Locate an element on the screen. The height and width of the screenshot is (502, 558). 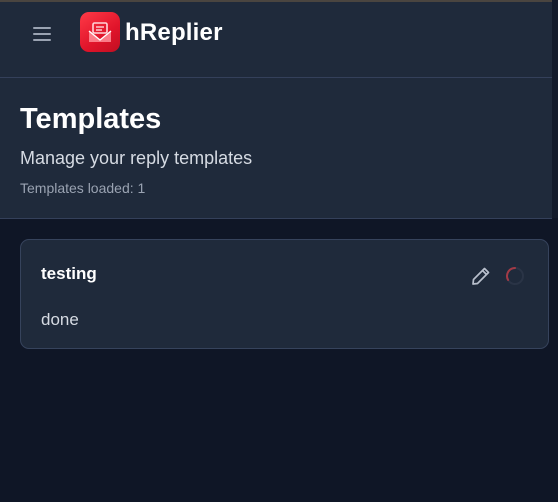
window-right-edge is located at coordinates (555, 109).